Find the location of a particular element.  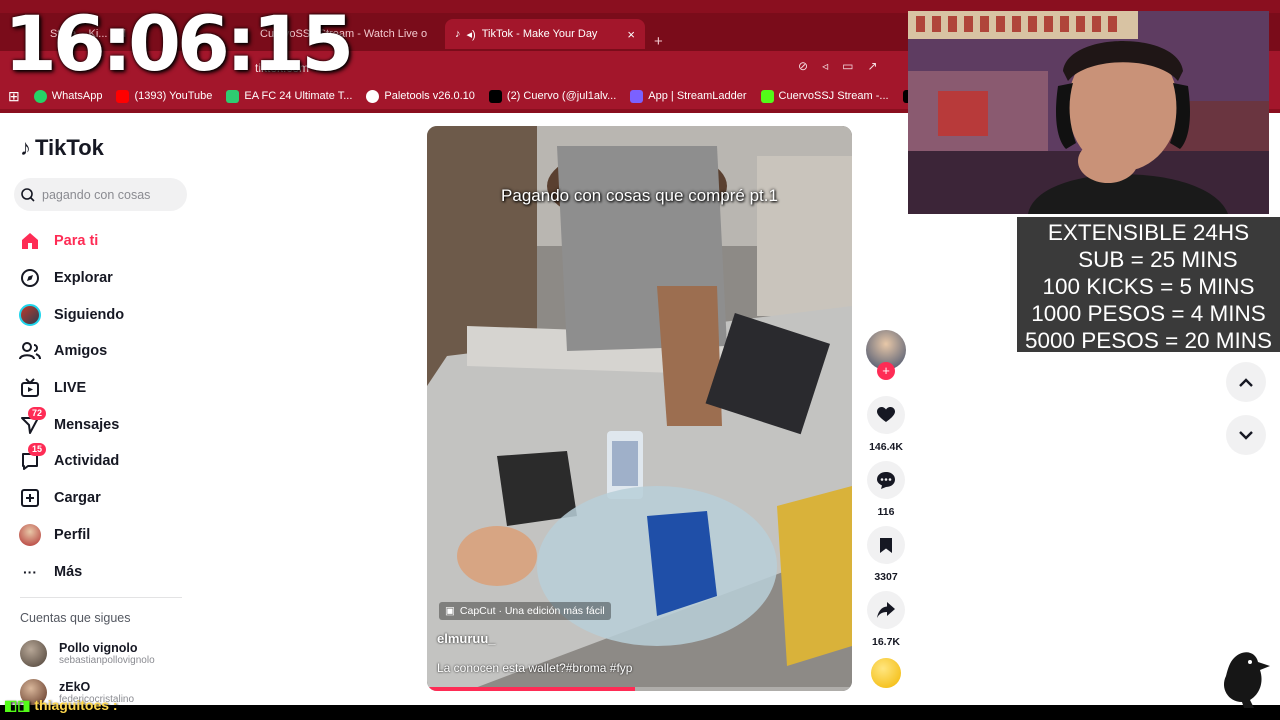

message-count-badge: 72 is located at coordinates (37, 413).